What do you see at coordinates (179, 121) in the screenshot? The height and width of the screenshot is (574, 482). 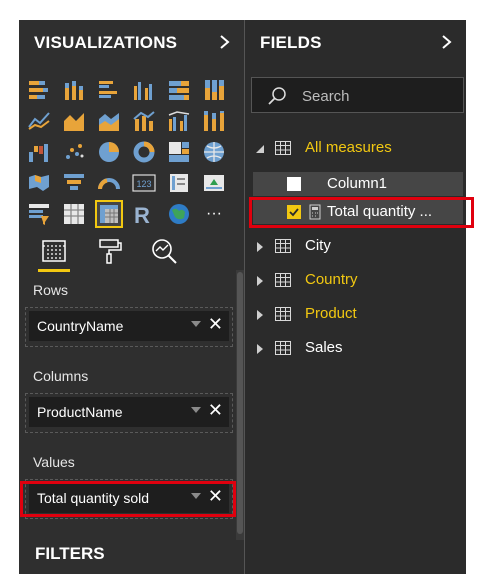 I see `line-and-clustered-column-chart-icon` at bounding box center [179, 121].